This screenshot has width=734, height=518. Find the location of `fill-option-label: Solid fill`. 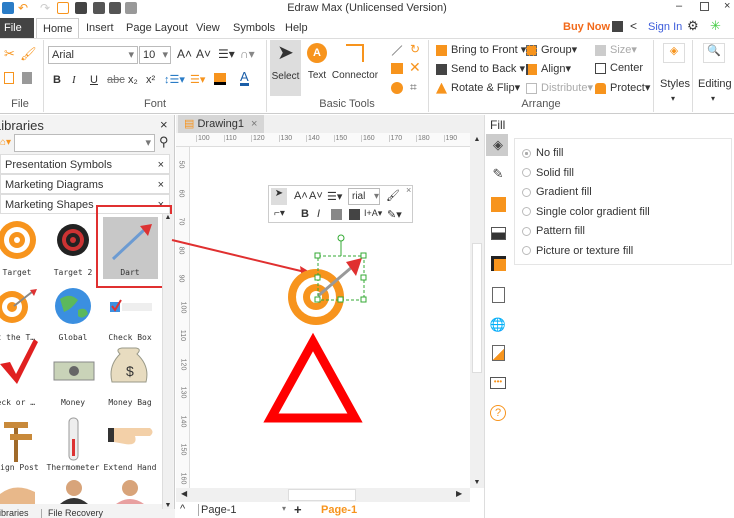

fill-option-label: Solid fill is located at coordinates (555, 172).